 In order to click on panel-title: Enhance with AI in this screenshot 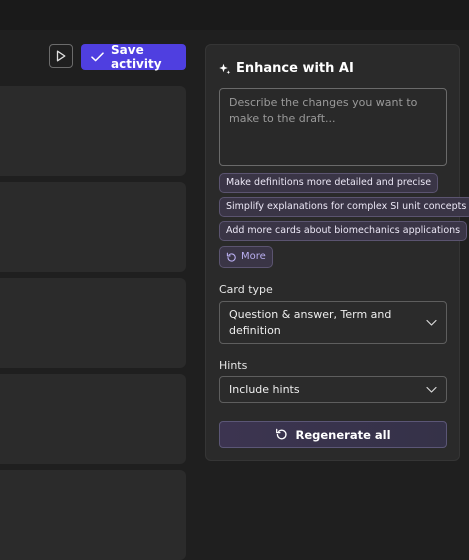, I will do `click(286, 68)`.